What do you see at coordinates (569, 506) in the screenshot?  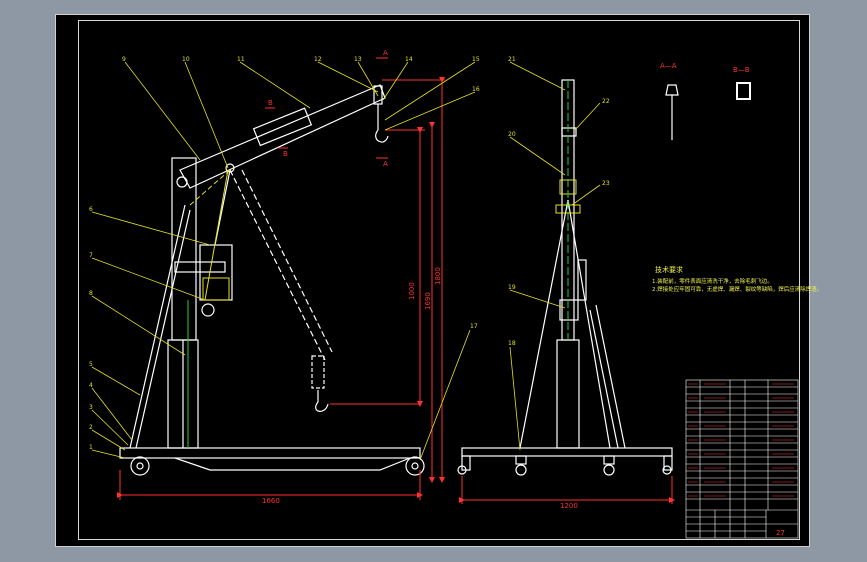 I see `dim-width-right: 1200` at bounding box center [569, 506].